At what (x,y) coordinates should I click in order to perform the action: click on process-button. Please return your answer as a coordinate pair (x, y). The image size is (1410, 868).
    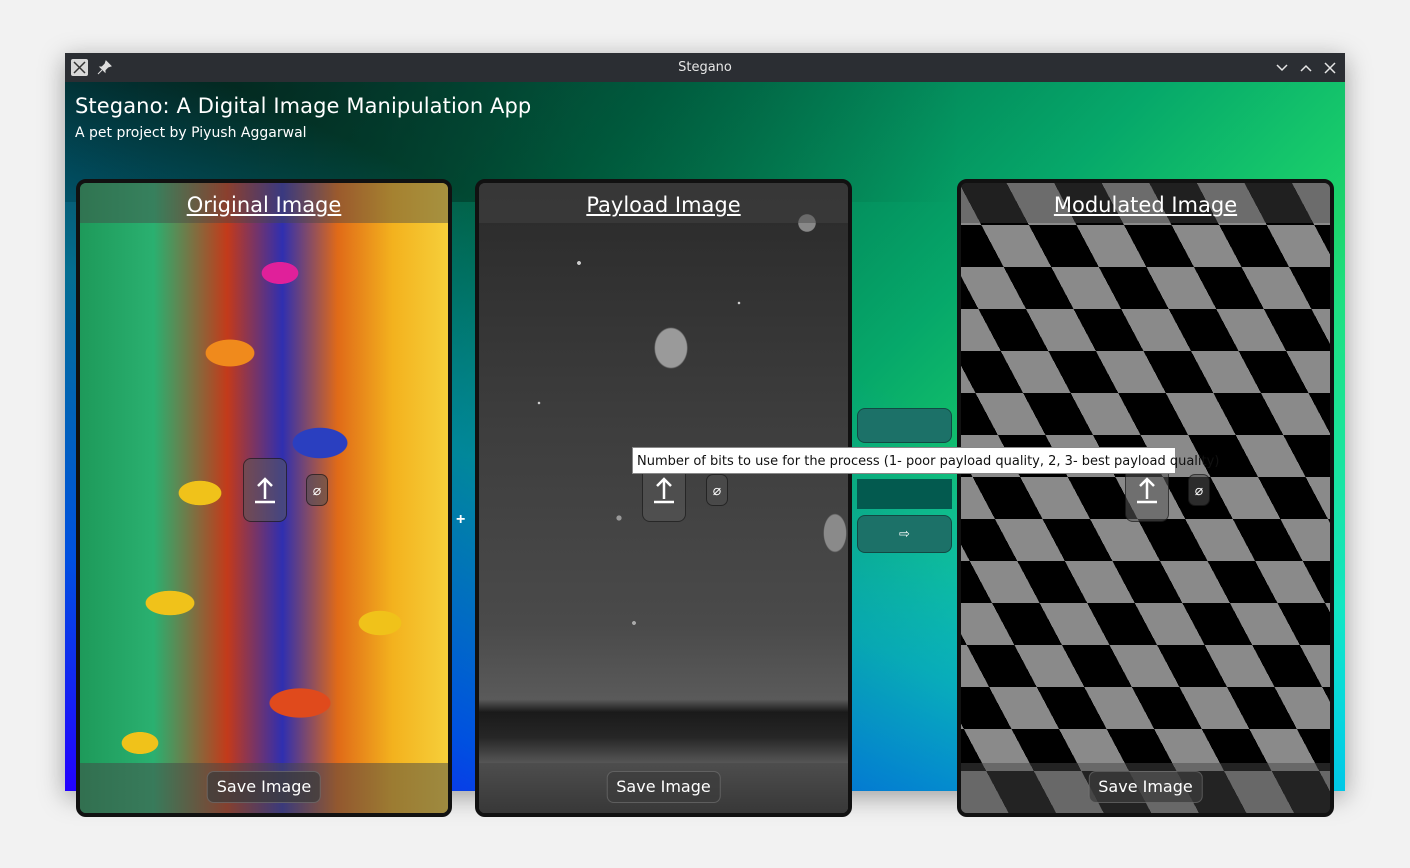
    Looking at the image, I should click on (904, 425).